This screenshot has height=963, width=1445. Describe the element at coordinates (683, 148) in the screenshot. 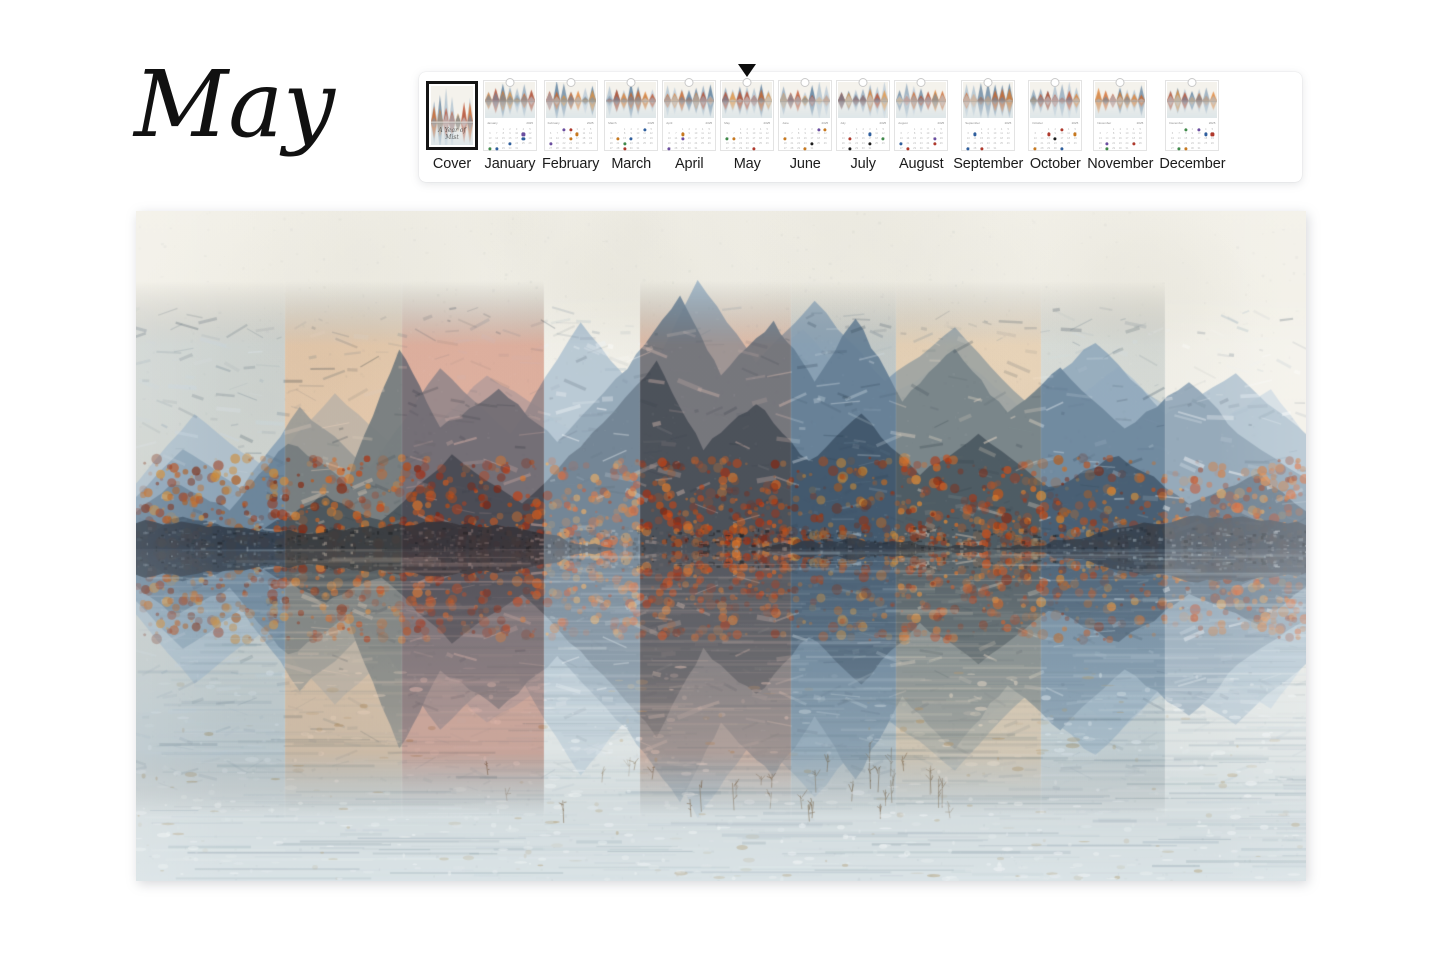

I see `calendar-date-cell: 29` at that location.